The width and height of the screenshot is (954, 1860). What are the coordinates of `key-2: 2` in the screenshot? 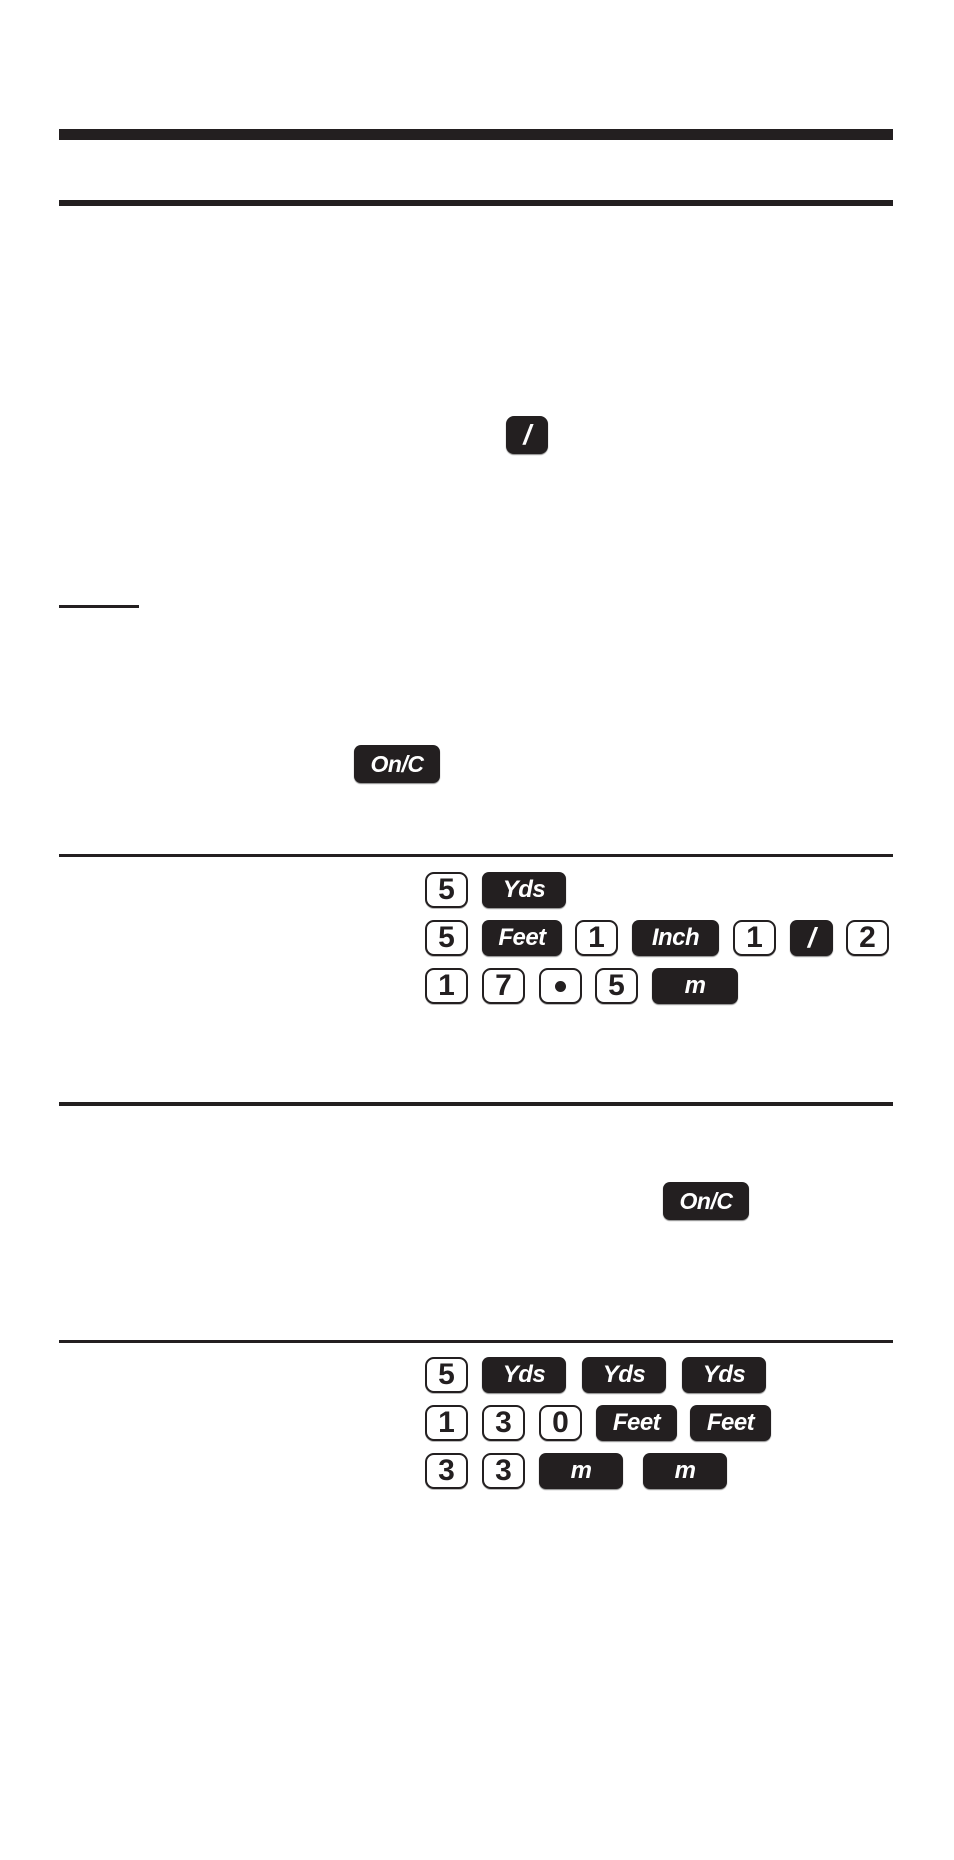 It's located at (867, 938).